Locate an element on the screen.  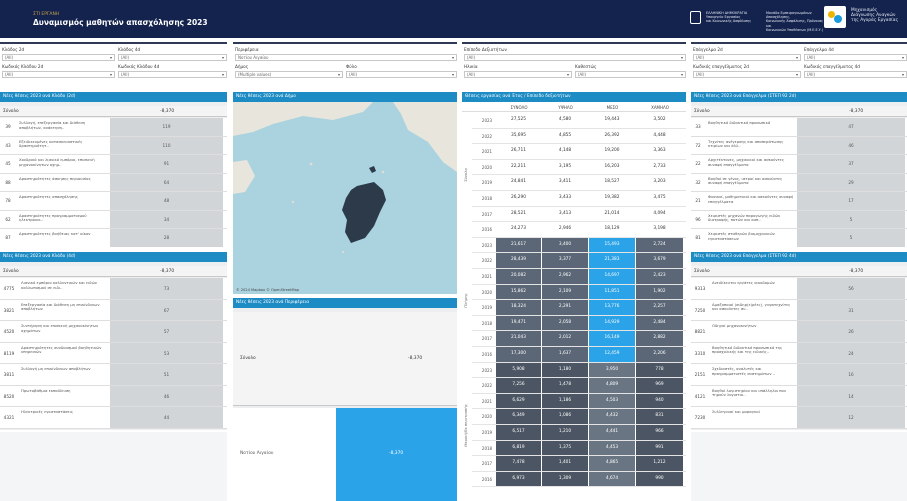
table-row: 2017 7,478 1,401 4,865 1,212 is located at coordinates (579, 464).